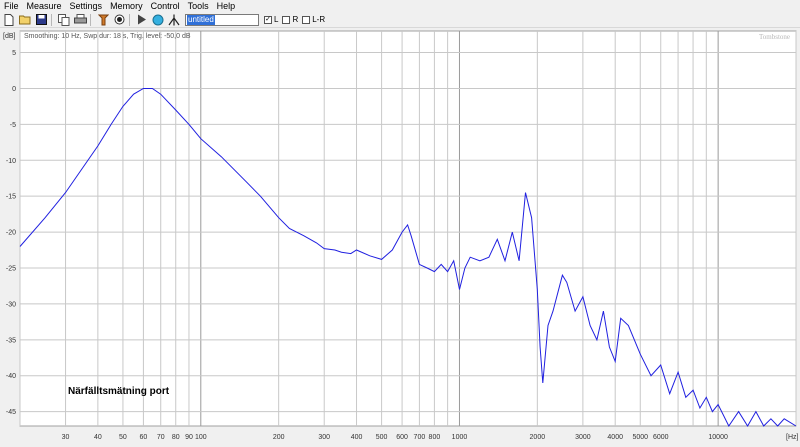 This screenshot has width=800, height=447. Describe the element at coordinates (460, 437) in the screenshot. I see `x-tick-label: 1000` at that location.